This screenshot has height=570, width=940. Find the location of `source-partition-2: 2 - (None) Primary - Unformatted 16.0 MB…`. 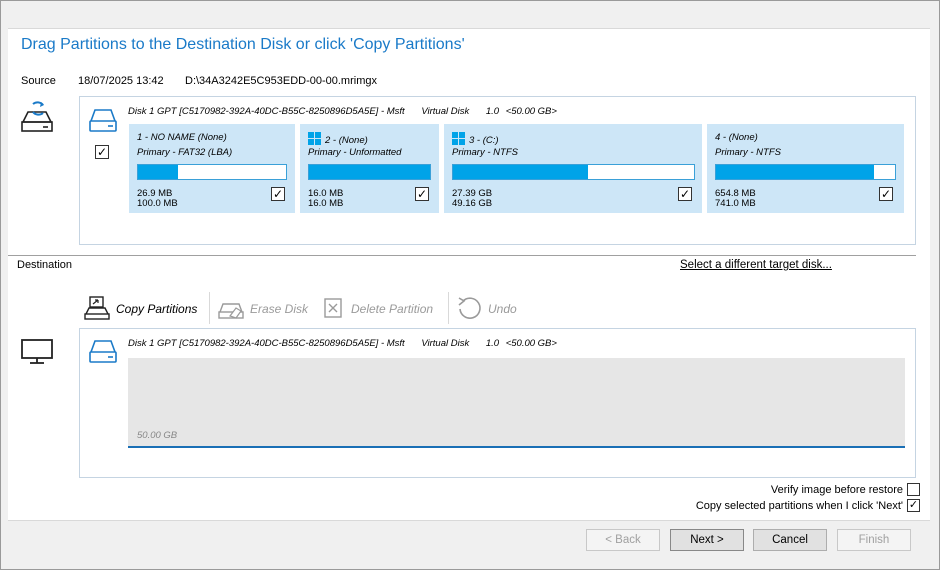

source-partition-2: 2 - (None) Primary - Unformatted 16.0 MB… is located at coordinates (369, 168).